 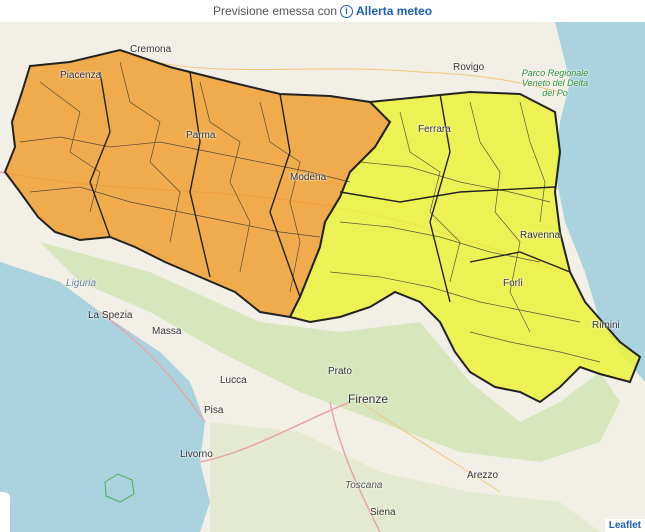 I want to click on place-arezzo: Arezzo, so click(x=483, y=475).